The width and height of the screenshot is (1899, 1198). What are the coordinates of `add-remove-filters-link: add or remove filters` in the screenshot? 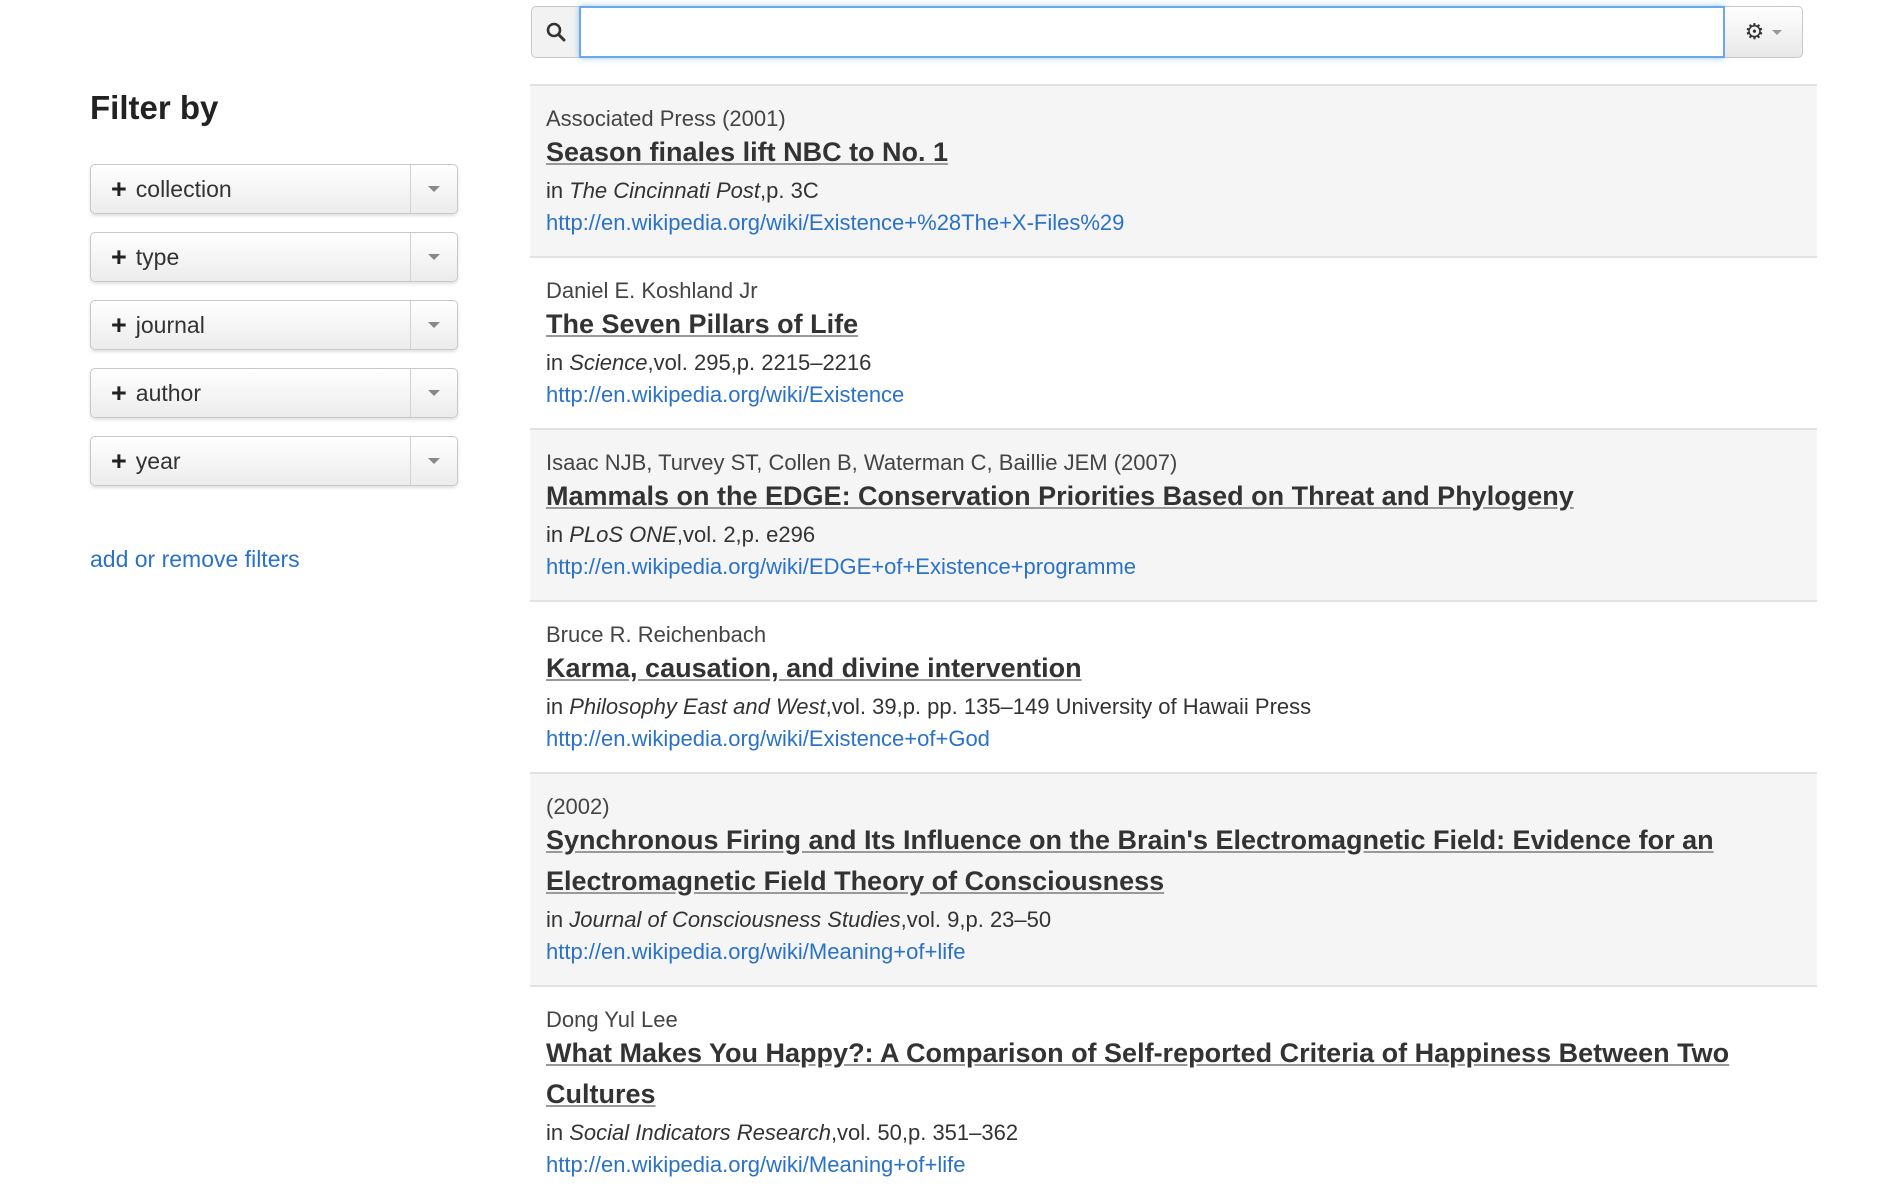 It's located at (195, 559).